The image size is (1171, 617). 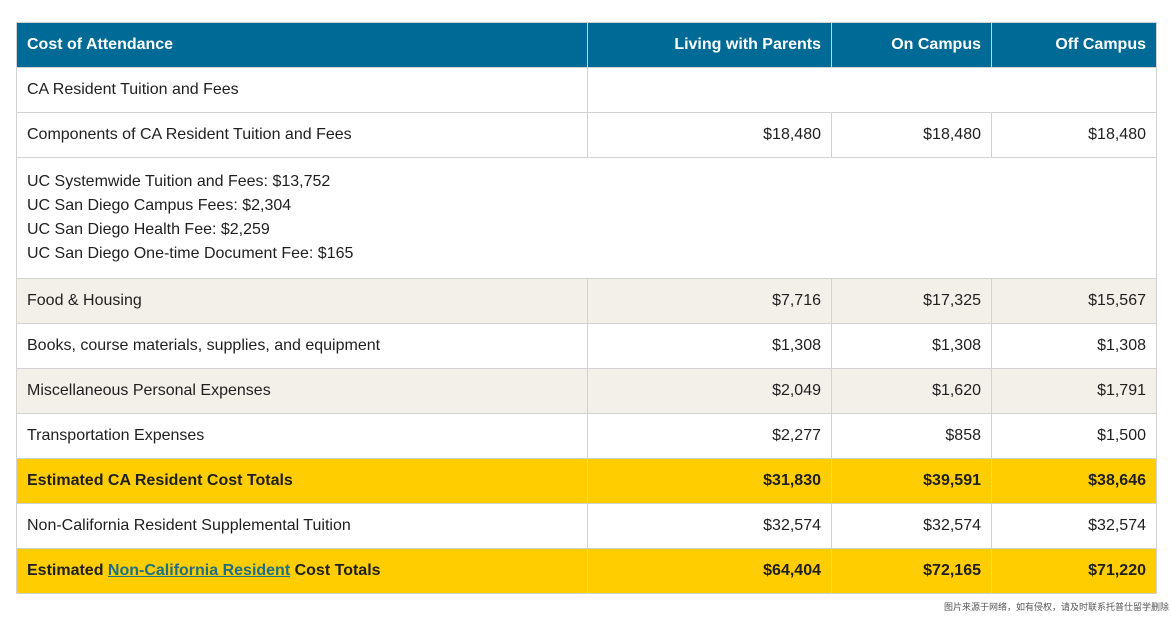 I want to click on empty-cell, so click(x=872, y=90).